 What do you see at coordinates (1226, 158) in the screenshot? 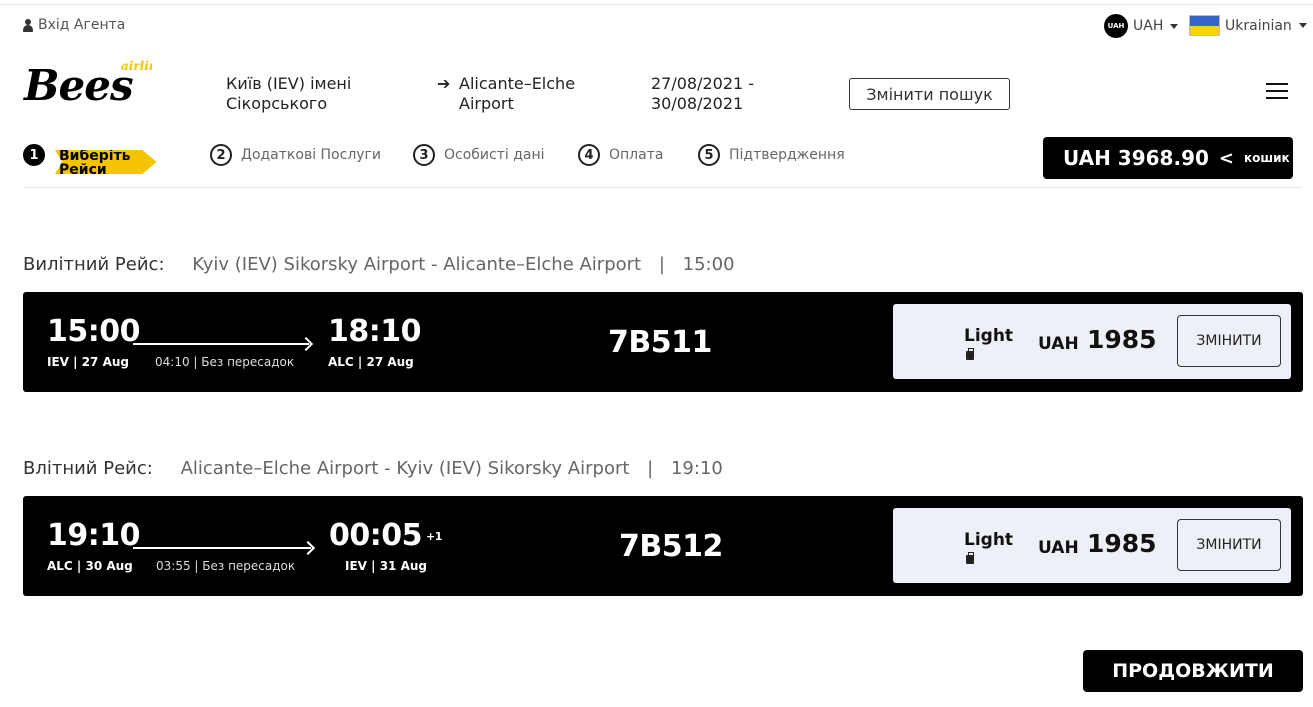
I see `chevron-left-icon: <` at bounding box center [1226, 158].